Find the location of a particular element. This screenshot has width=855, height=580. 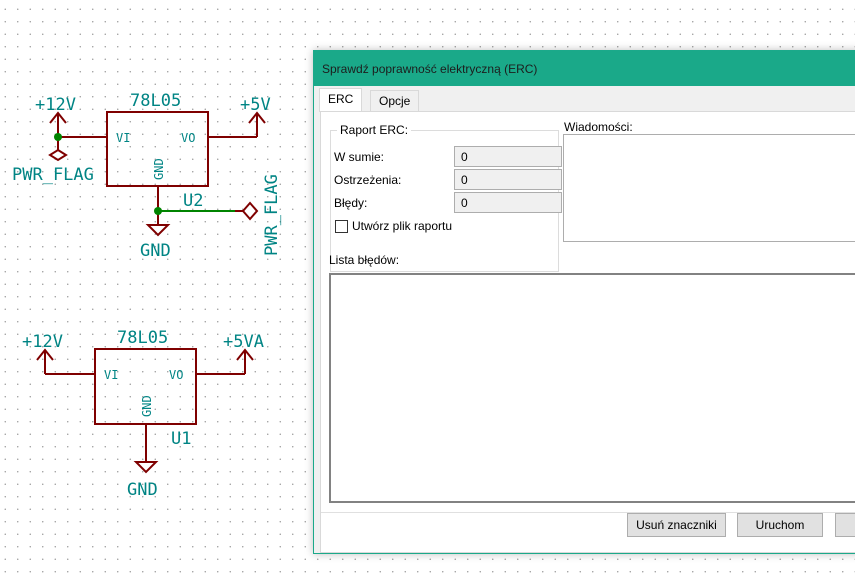

warnings-value: 0 is located at coordinates (508, 179).